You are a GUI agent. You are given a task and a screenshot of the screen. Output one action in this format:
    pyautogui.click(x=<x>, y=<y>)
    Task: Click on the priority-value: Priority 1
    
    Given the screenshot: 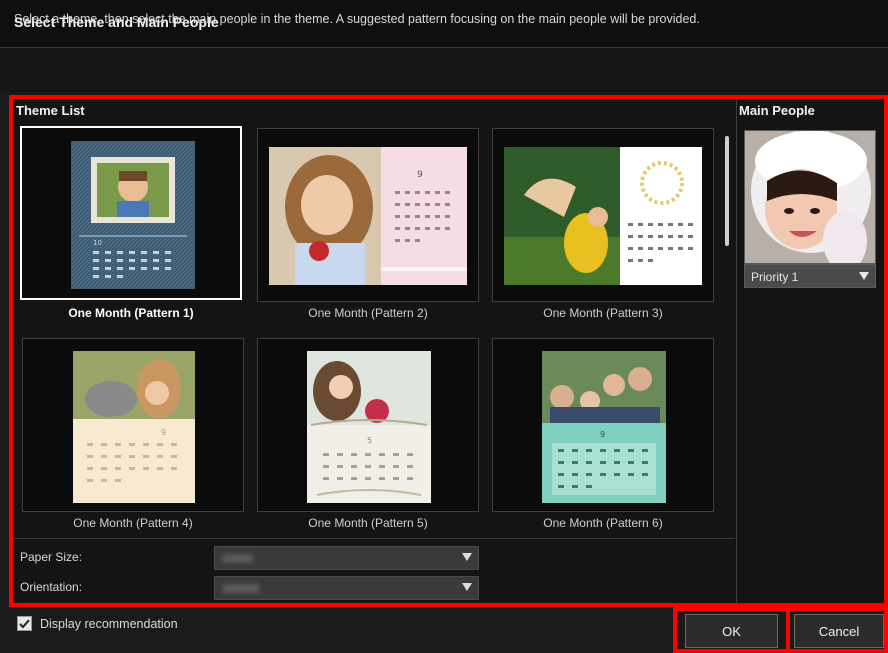 What is the action you would take?
    pyautogui.click(x=775, y=277)
    